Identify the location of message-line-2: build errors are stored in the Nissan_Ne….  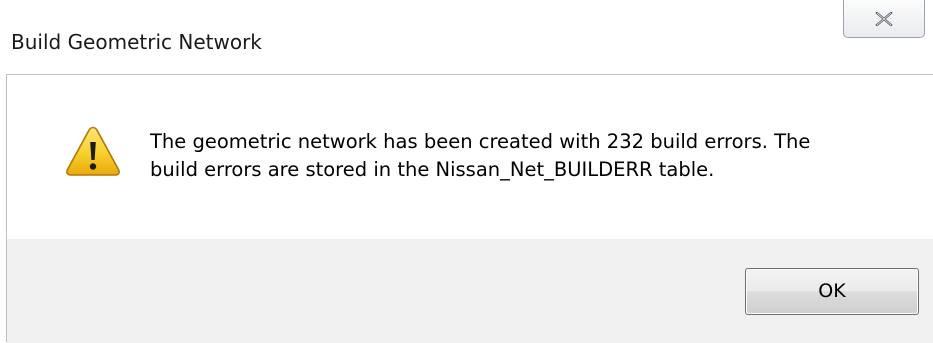
(432, 169).